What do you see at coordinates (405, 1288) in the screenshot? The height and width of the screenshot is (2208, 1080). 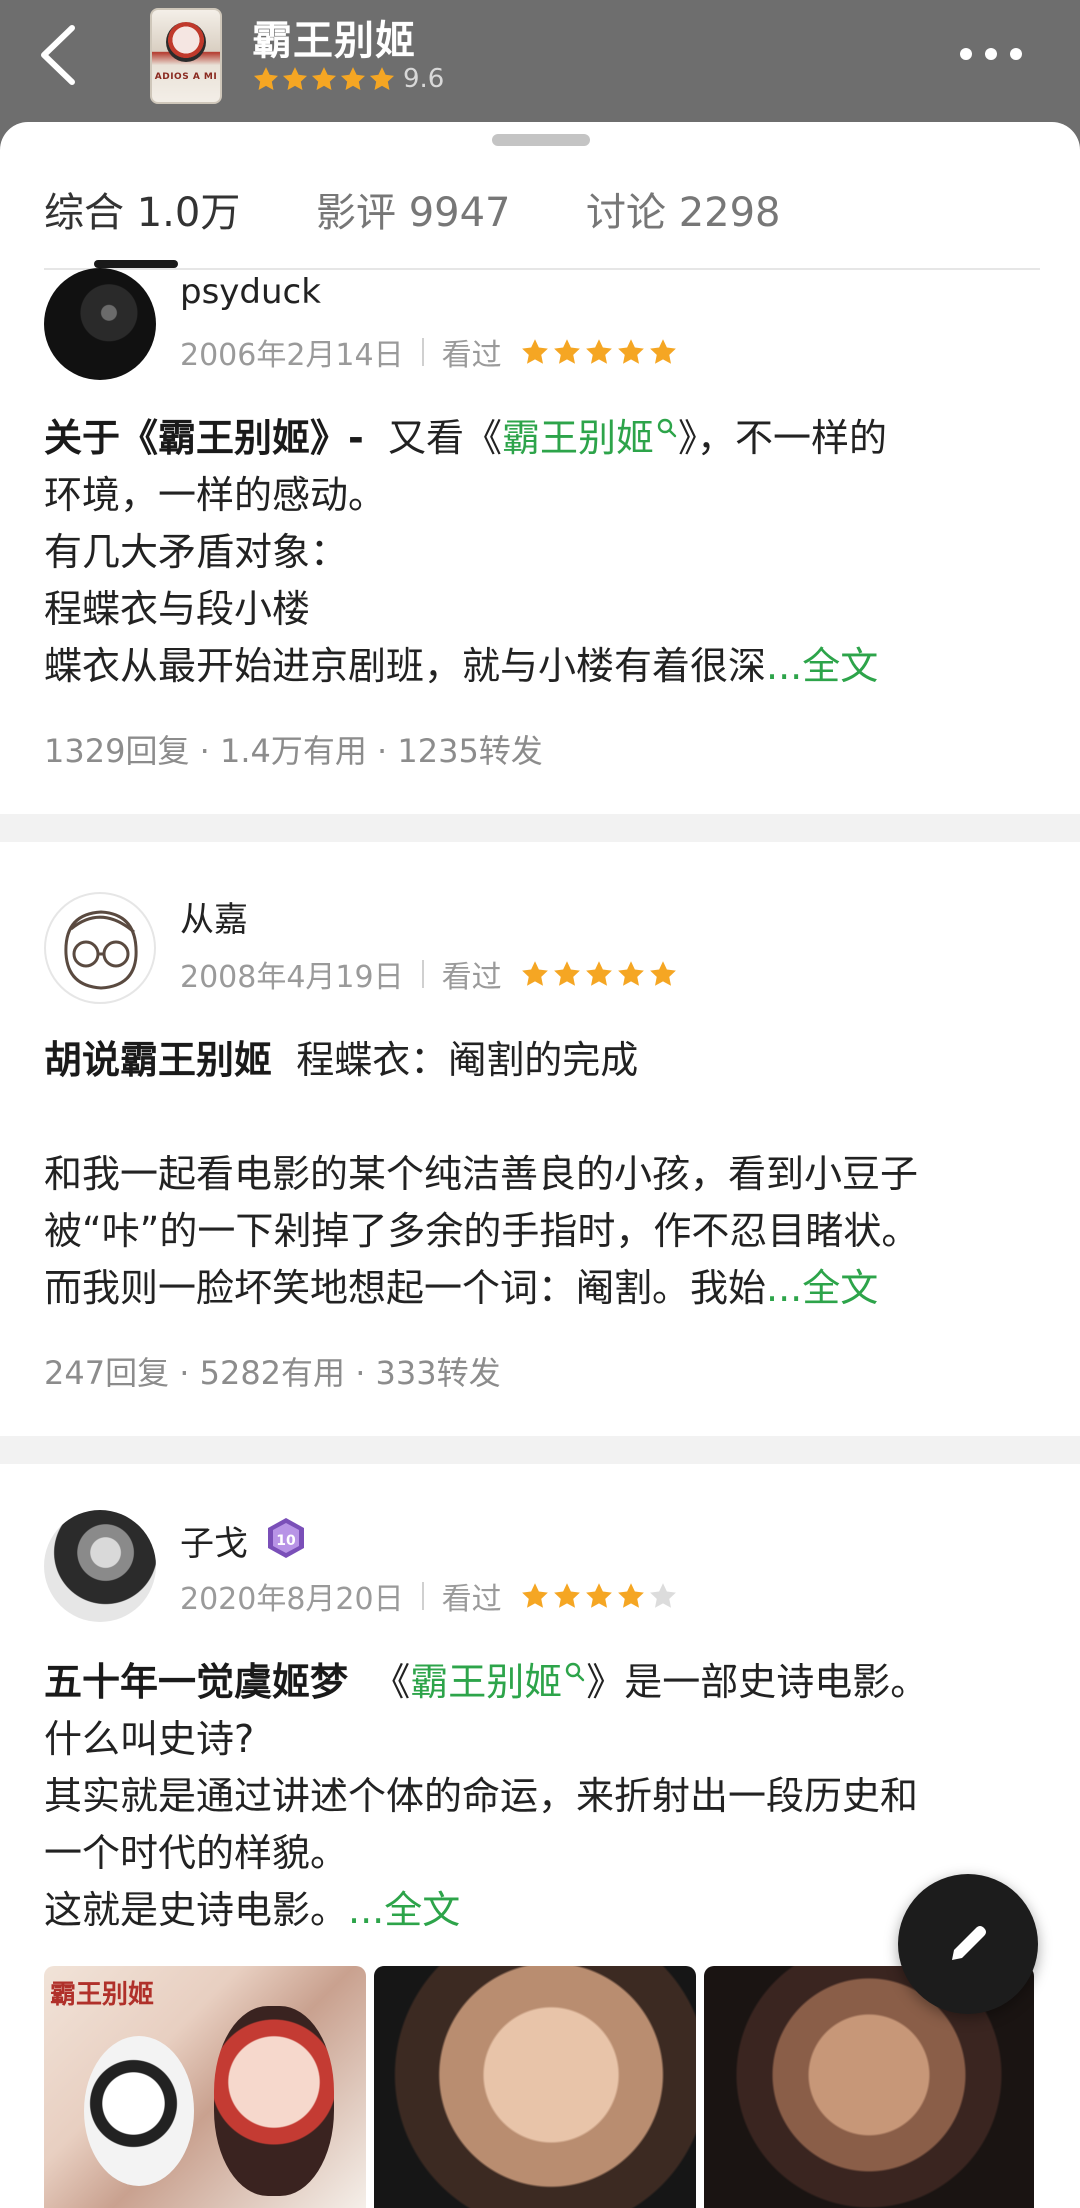 I see `review-line: 而我则一脸坏笑地想起一个词：阉割。我始` at bounding box center [405, 1288].